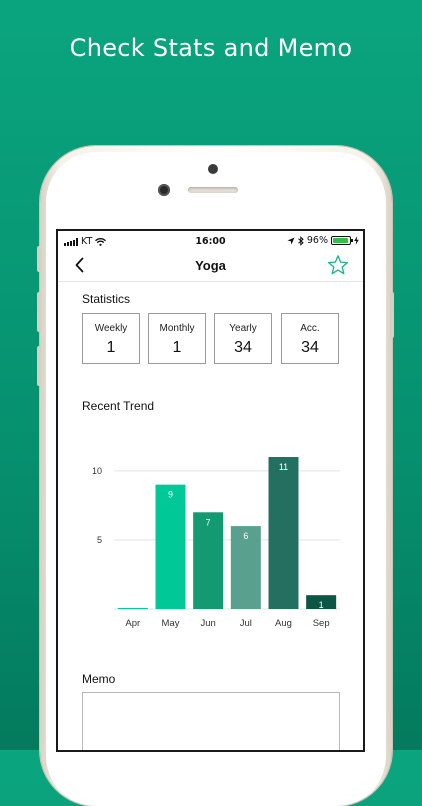  I want to click on x-tick-label: Apr, so click(132, 623).